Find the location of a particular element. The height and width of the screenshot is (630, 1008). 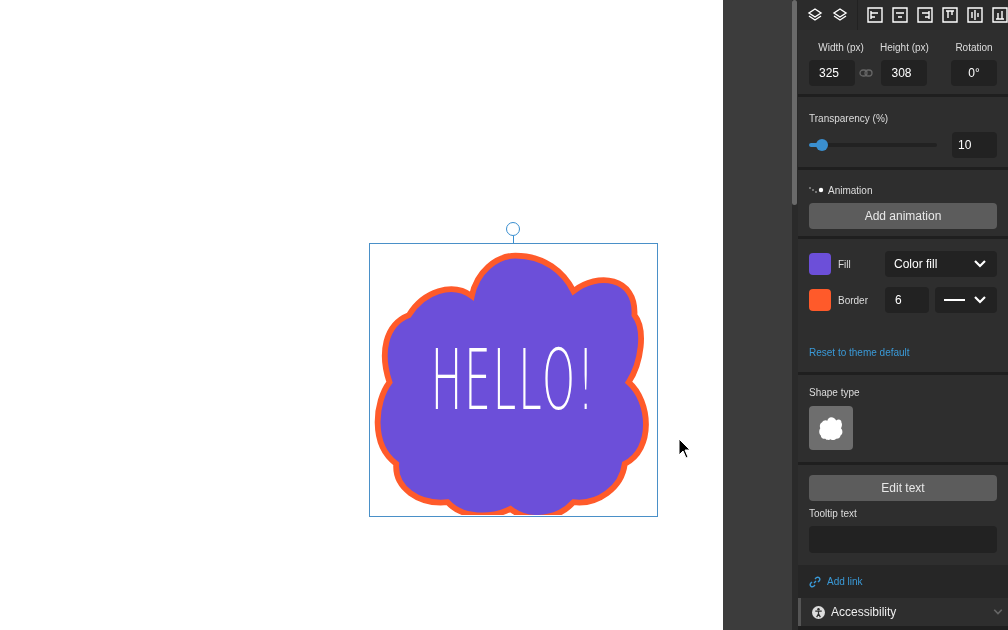

rotation-handle is located at coordinates (513, 229).